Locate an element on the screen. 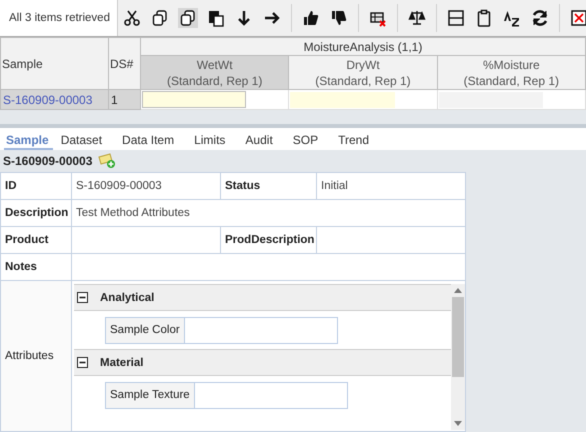  scroll-down-icon is located at coordinates (458, 423).